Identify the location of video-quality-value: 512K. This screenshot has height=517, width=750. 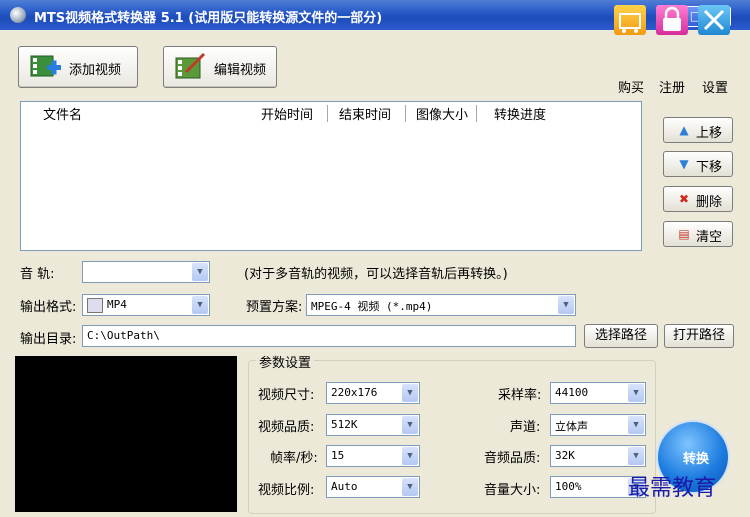
(344, 424).